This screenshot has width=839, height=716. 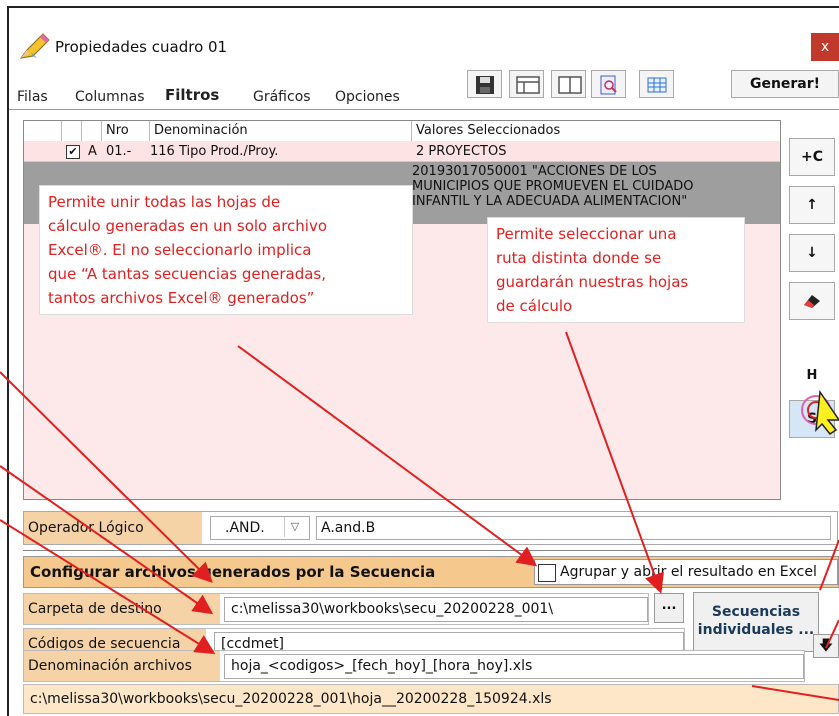 What do you see at coordinates (514, 666) in the screenshot?
I see `names-input: hoja_<codigos>_[fech_hoy]_[hora_hoy].xls` at bounding box center [514, 666].